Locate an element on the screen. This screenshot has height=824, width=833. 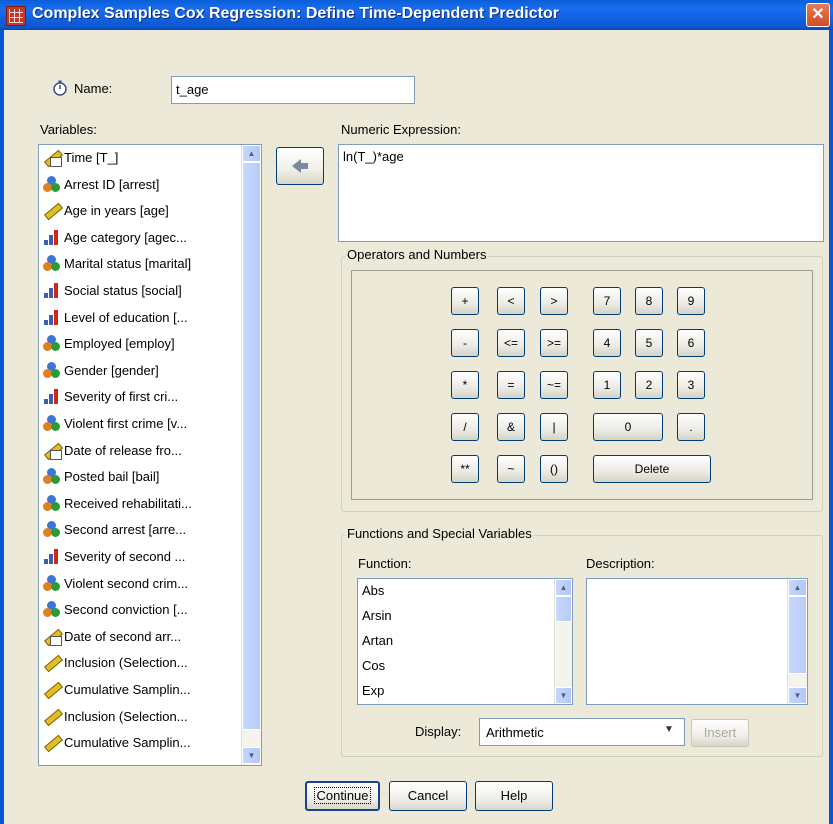
key-3: 3 is located at coordinates (691, 385).